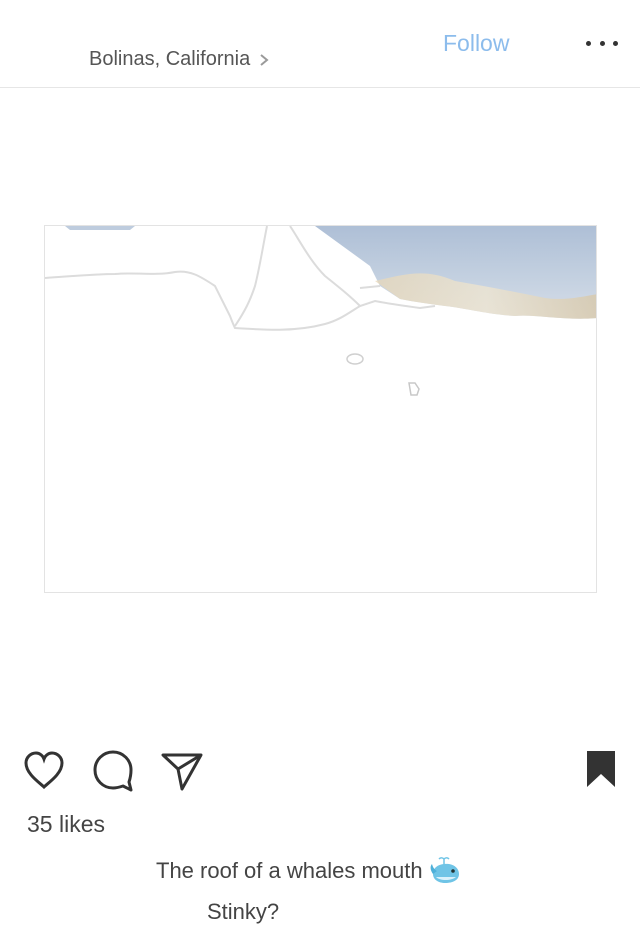 This screenshot has width=640, height=925. I want to click on heart-icon, so click(44, 770).